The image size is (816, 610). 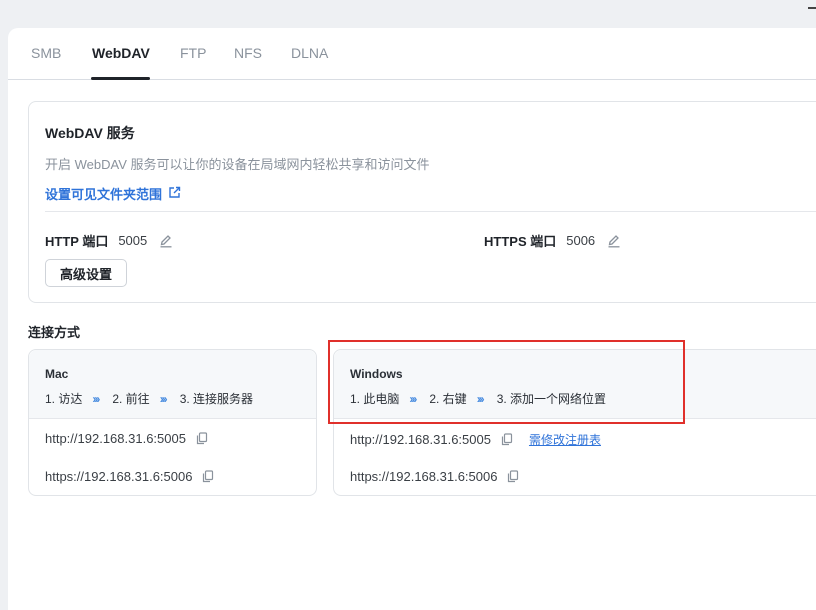 I want to click on external-link-icon, so click(x=174, y=194).